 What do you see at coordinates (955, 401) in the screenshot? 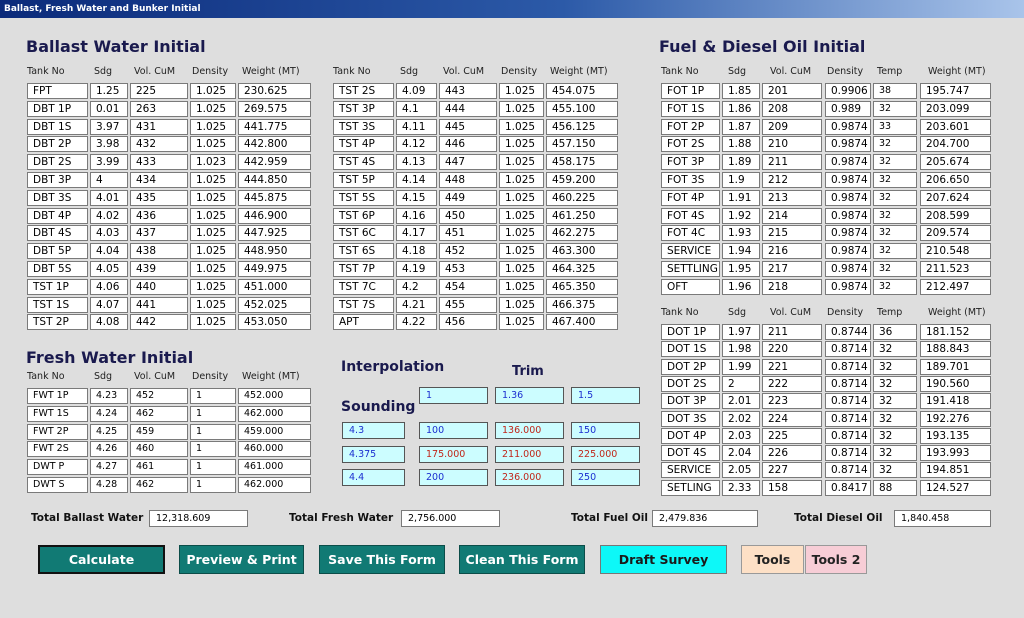
I see `do-r5-c6: 191.418` at bounding box center [955, 401].